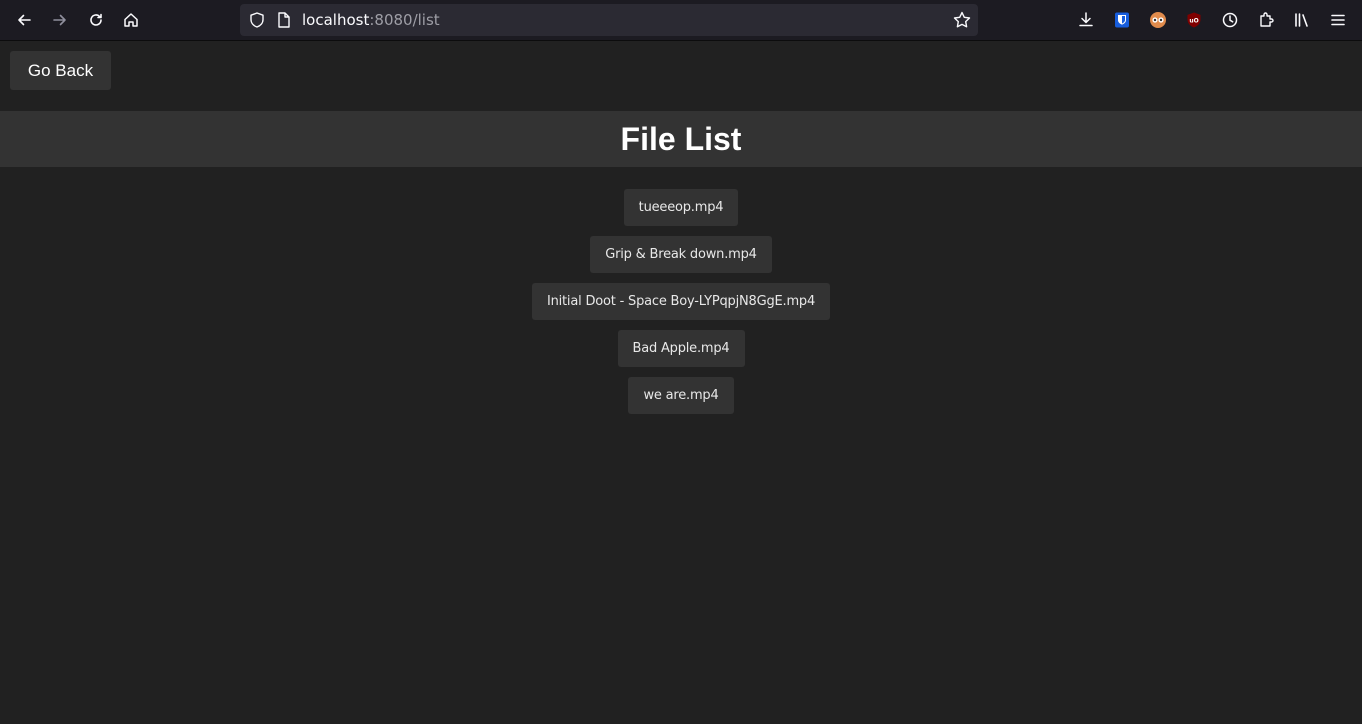  Describe the element at coordinates (681, 395) in the screenshot. I see `file-button: we are.mp4` at that location.